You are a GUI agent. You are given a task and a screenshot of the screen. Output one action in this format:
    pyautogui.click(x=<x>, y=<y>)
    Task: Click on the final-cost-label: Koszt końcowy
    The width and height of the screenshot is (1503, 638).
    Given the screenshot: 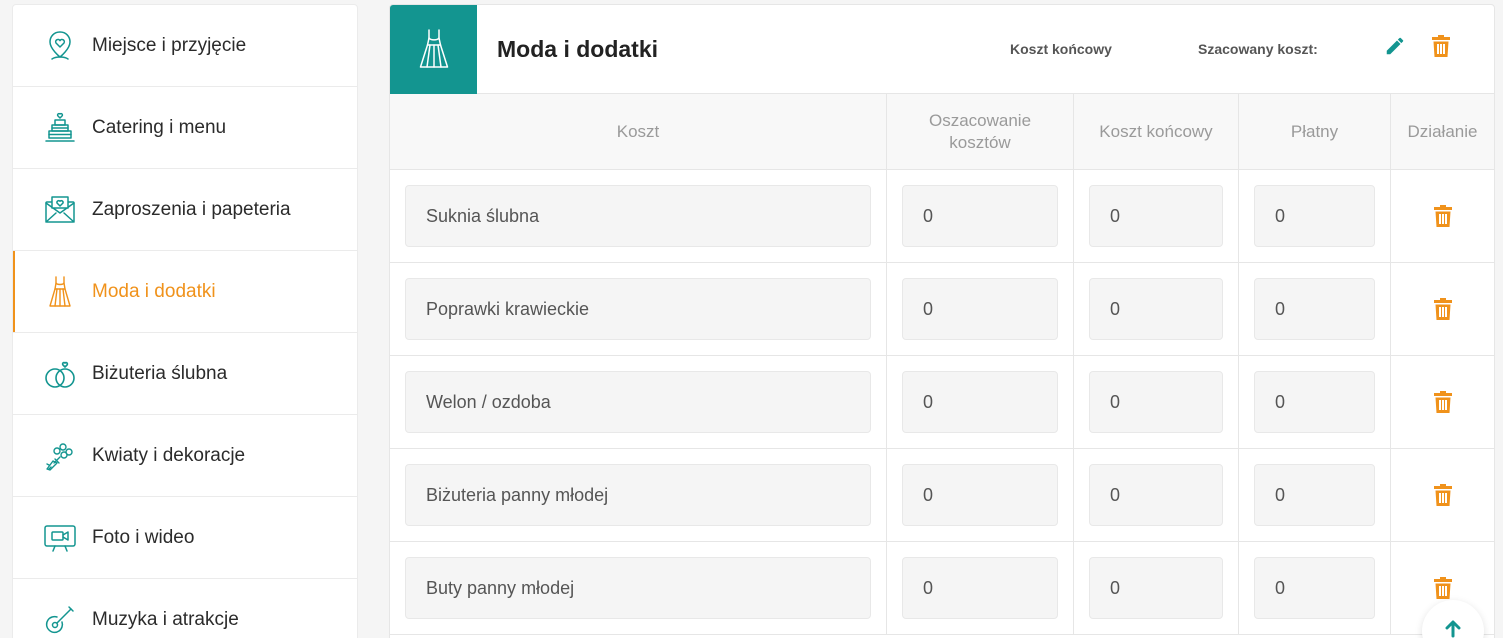 What is the action you would take?
    pyautogui.click(x=1061, y=49)
    